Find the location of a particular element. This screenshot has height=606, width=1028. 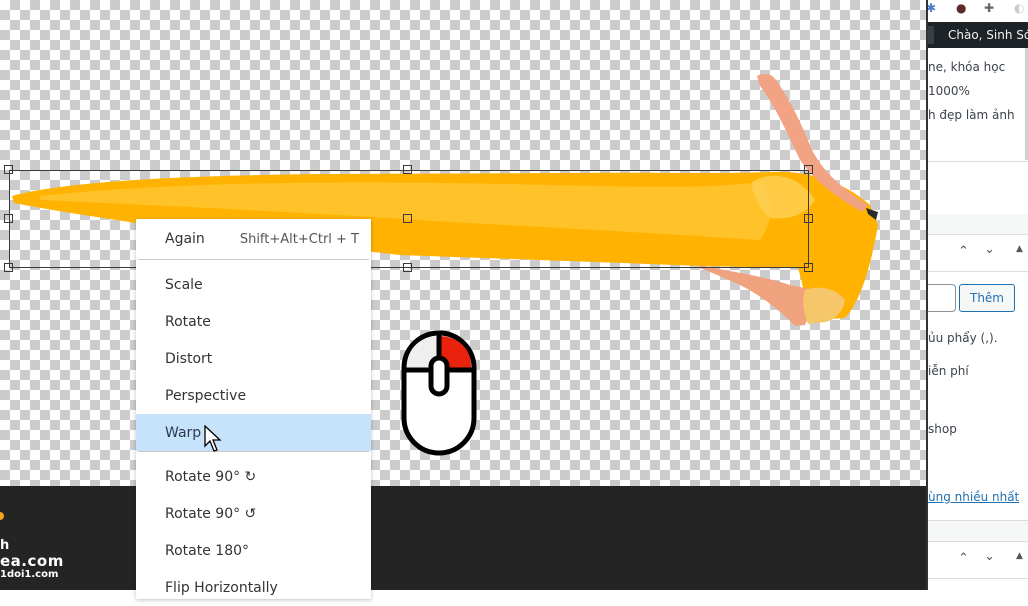

menu-item-label: Warp is located at coordinates (183, 432).